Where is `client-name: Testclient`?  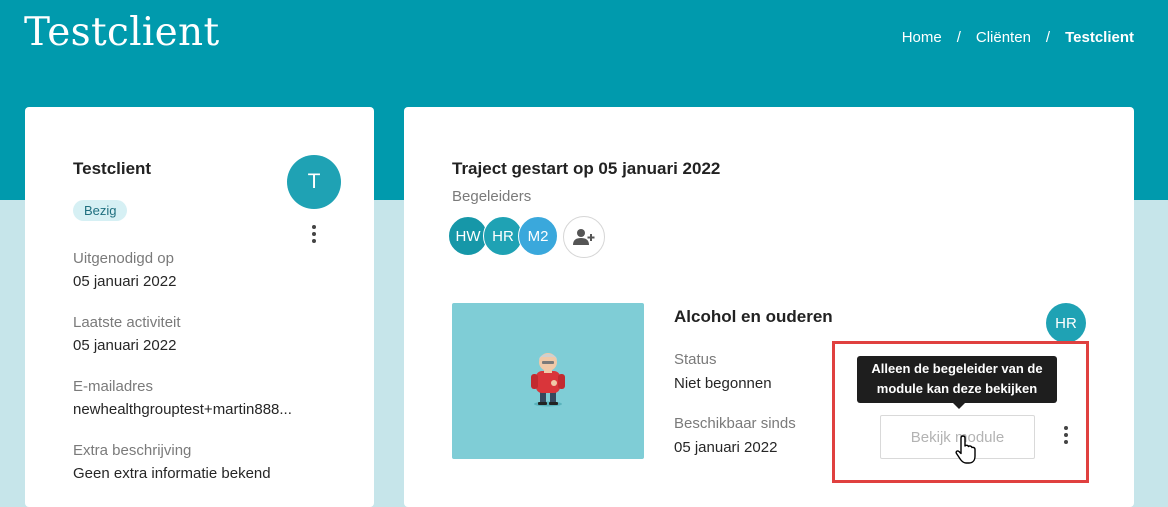 client-name: Testclient is located at coordinates (112, 168).